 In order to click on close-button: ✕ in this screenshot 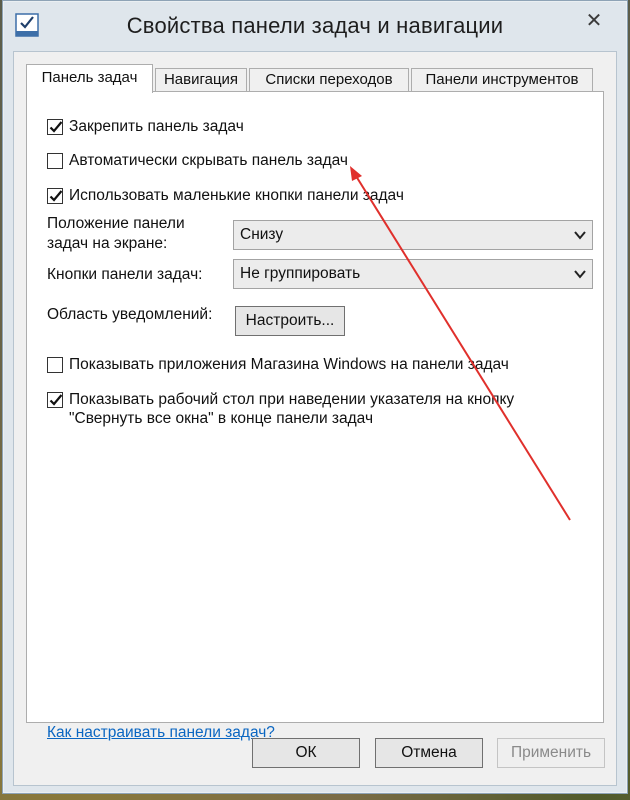, I will do `click(594, 20)`.